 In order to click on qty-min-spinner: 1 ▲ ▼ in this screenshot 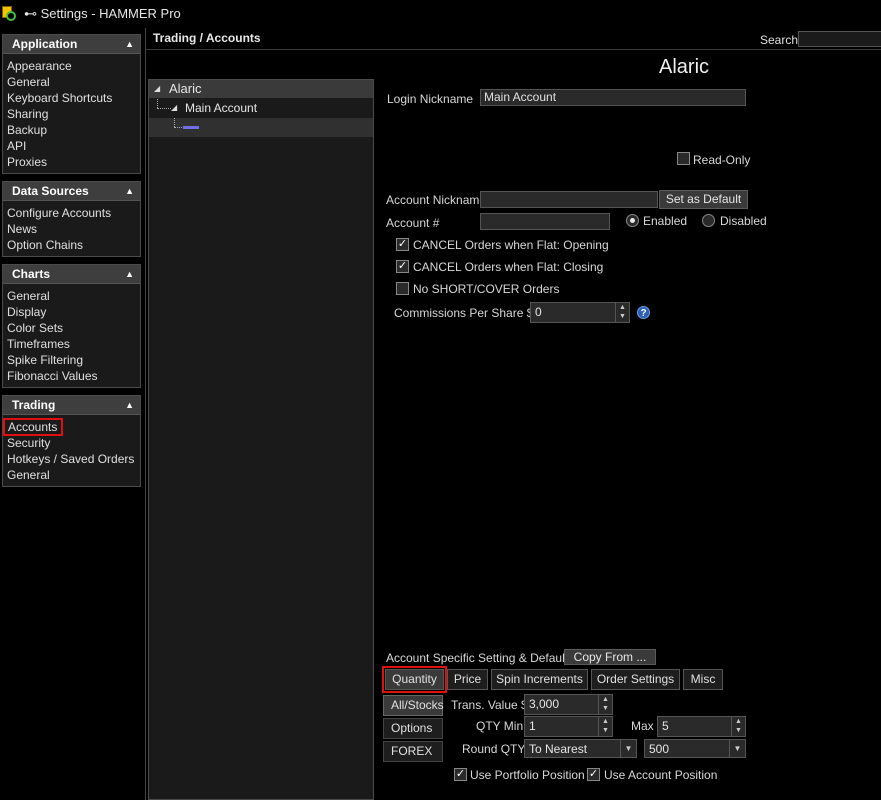, I will do `click(568, 726)`.